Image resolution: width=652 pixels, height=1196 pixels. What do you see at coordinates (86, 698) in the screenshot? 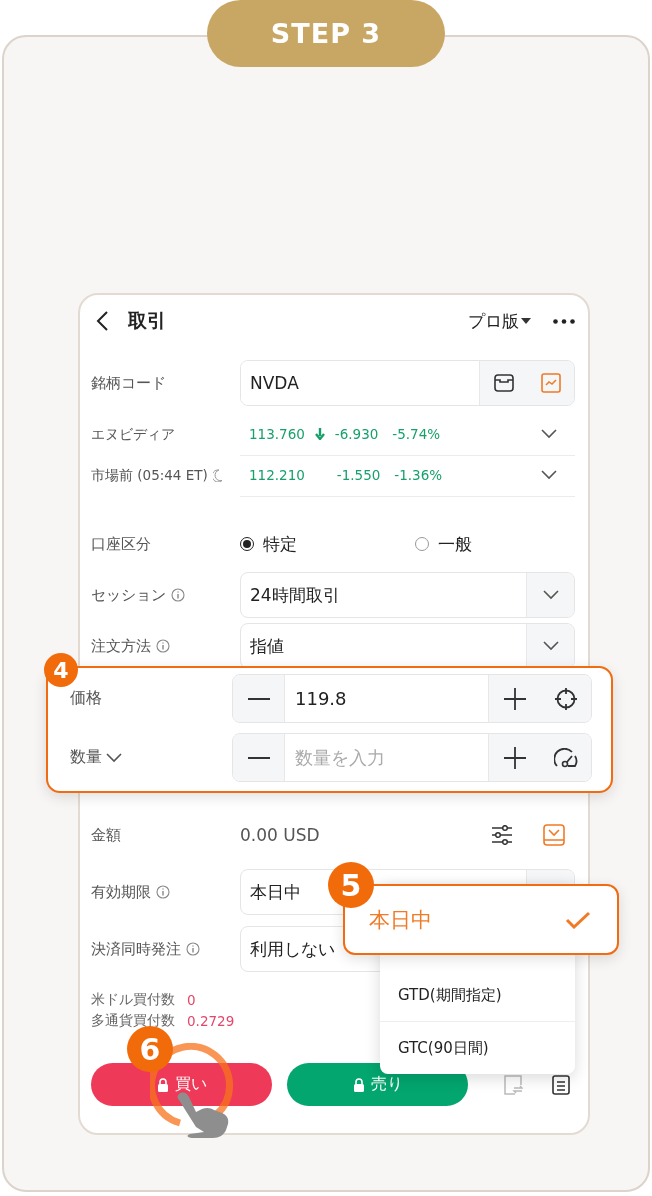
I see `field-label: 価格` at bounding box center [86, 698].